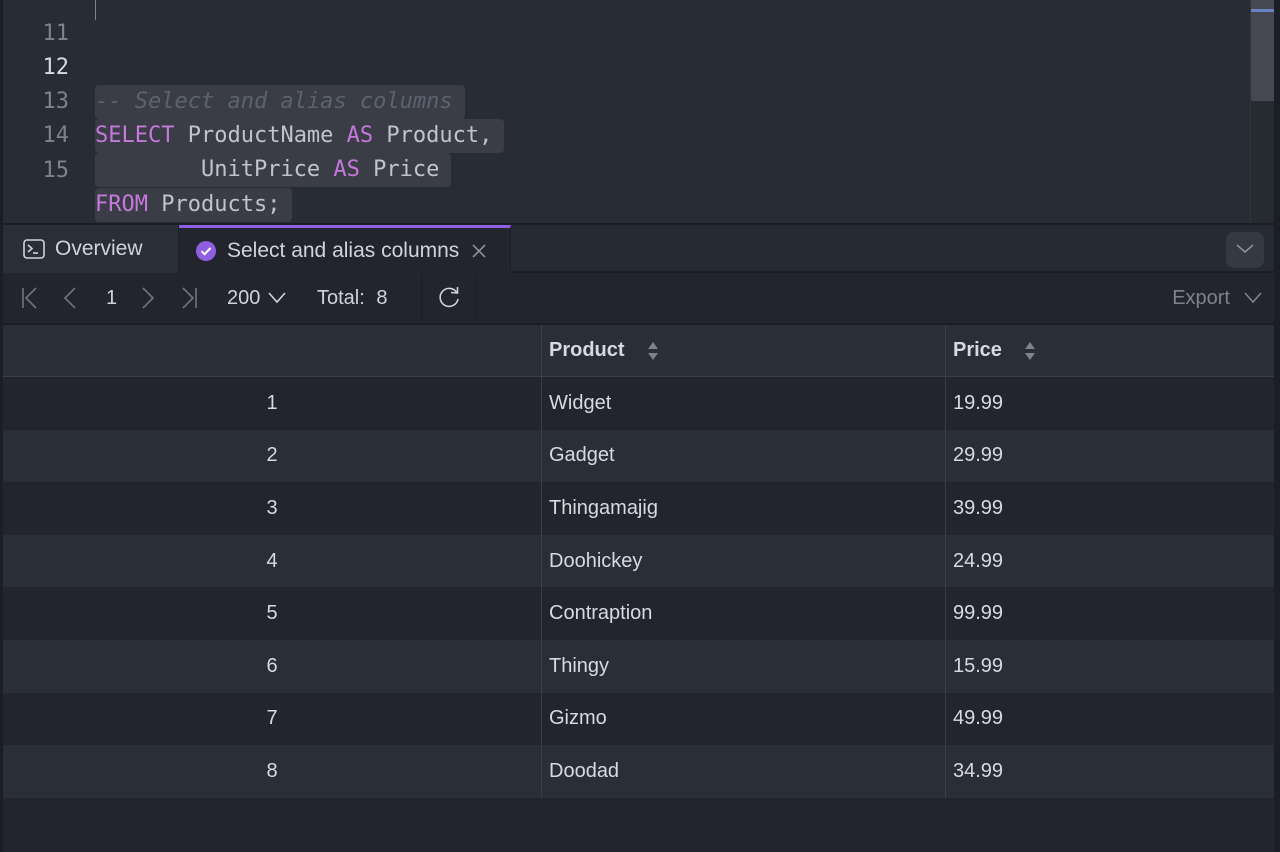 This screenshot has width=1280, height=852. What do you see at coordinates (640, 825) in the screenshot?
I see `grid-empty-area` at bounding box center [640, 825].